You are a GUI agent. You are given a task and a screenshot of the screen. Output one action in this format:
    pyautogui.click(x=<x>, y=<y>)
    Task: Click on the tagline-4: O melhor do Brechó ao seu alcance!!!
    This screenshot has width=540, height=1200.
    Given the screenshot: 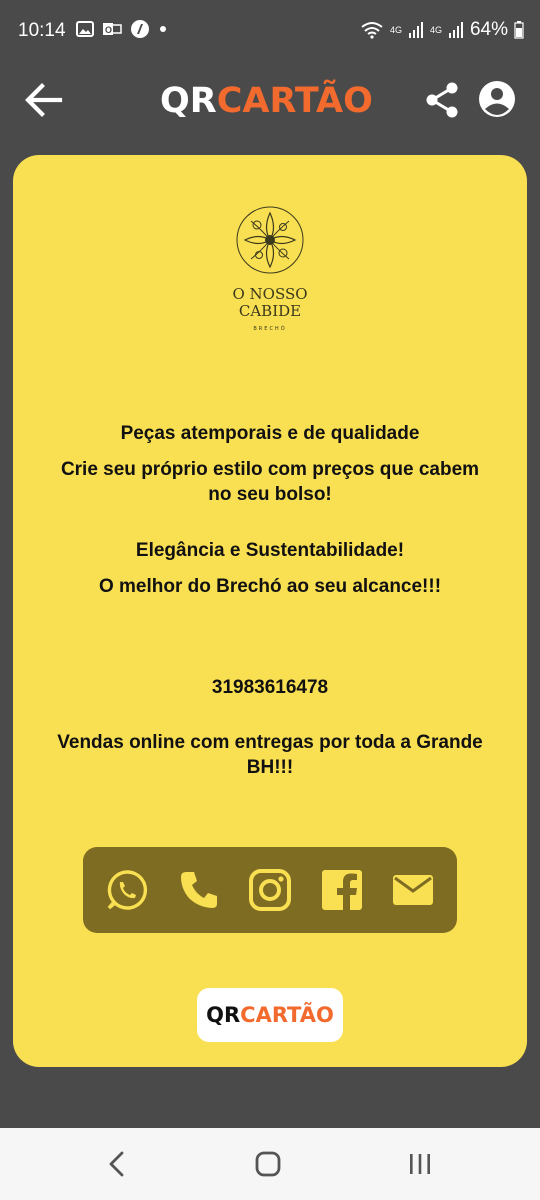 What is the action you would take?
    pyautogui.click(x=270, y=586)
    